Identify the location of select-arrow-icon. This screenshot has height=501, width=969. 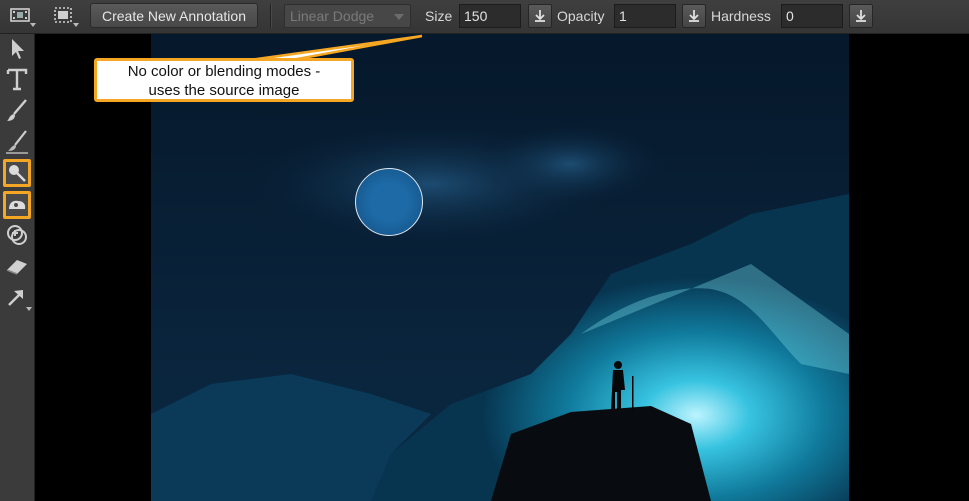
(18, 49).